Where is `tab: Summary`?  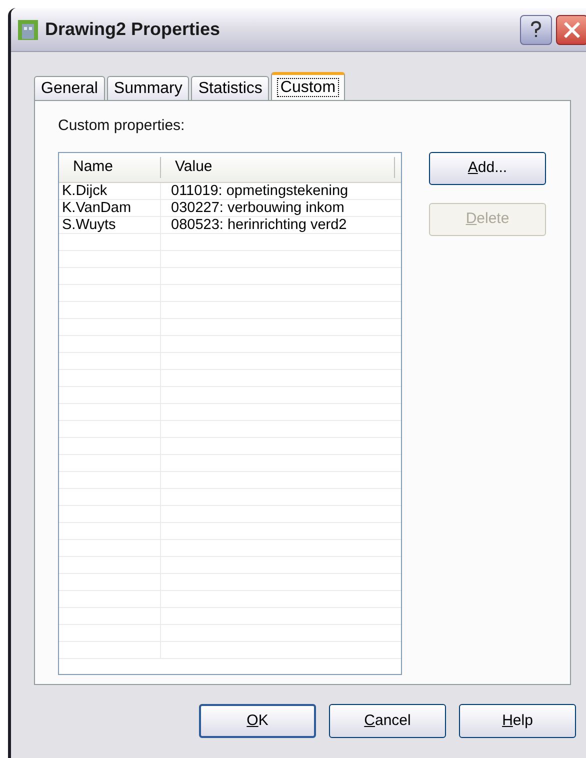
tab: Summary is located at coordinates (148, 88).